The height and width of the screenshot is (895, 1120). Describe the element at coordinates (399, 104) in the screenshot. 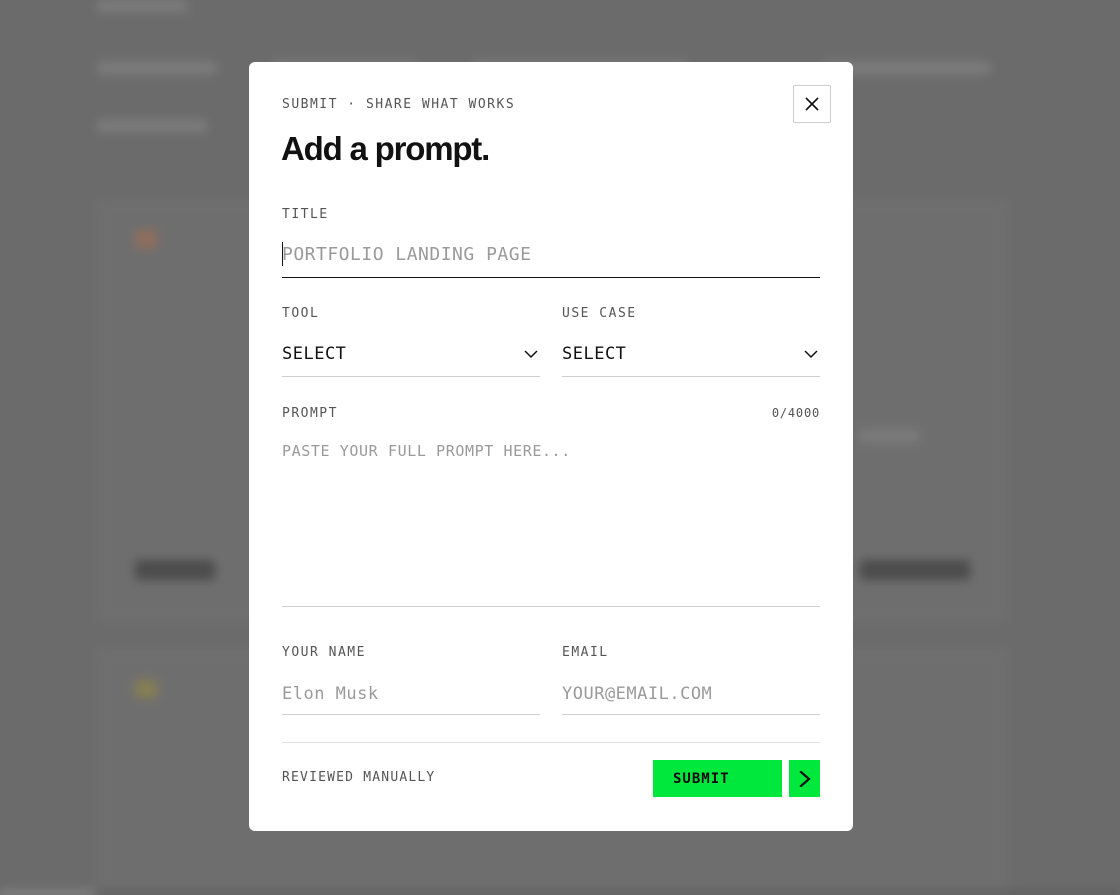

I see `modal-eyebrow: SUBMIT · SHARE WHAT WORKS` at that location.